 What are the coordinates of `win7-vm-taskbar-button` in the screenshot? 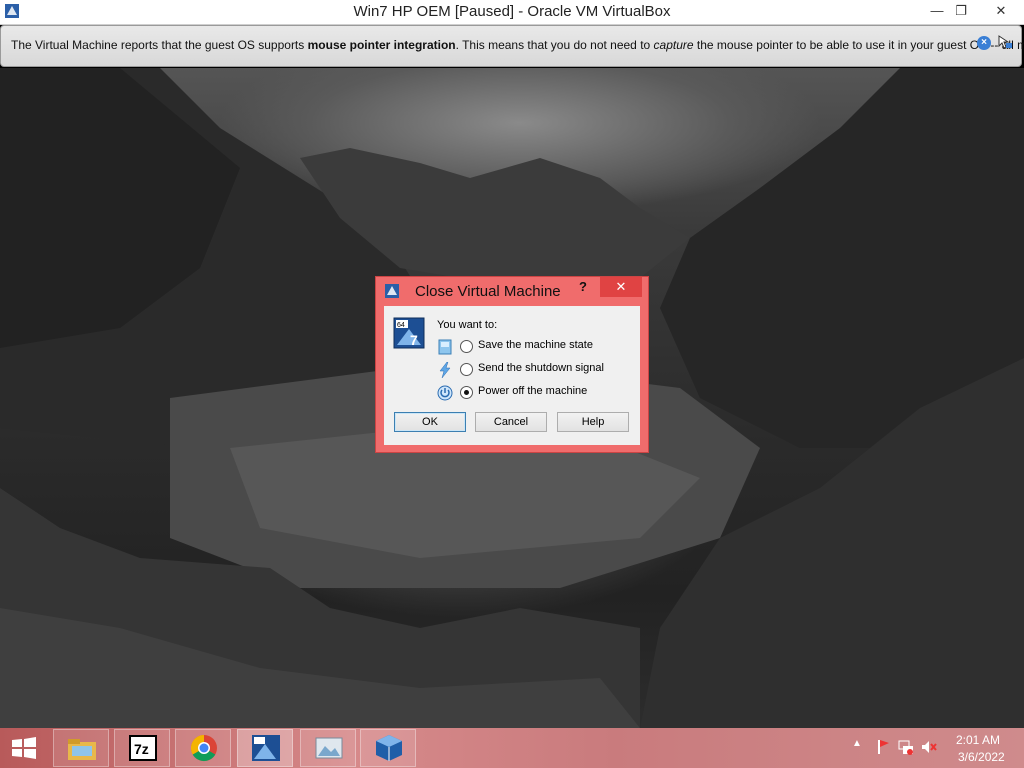 It's located at (265, 748).